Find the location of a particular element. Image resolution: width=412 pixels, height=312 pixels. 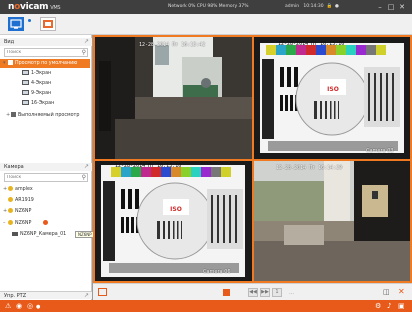

close-button: ✕ is located at coordinates (402, 7).